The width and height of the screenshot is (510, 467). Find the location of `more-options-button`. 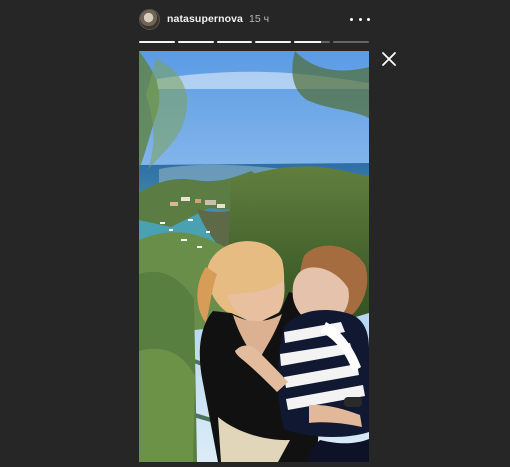

more-options-button is located at coordinates (360, 19).